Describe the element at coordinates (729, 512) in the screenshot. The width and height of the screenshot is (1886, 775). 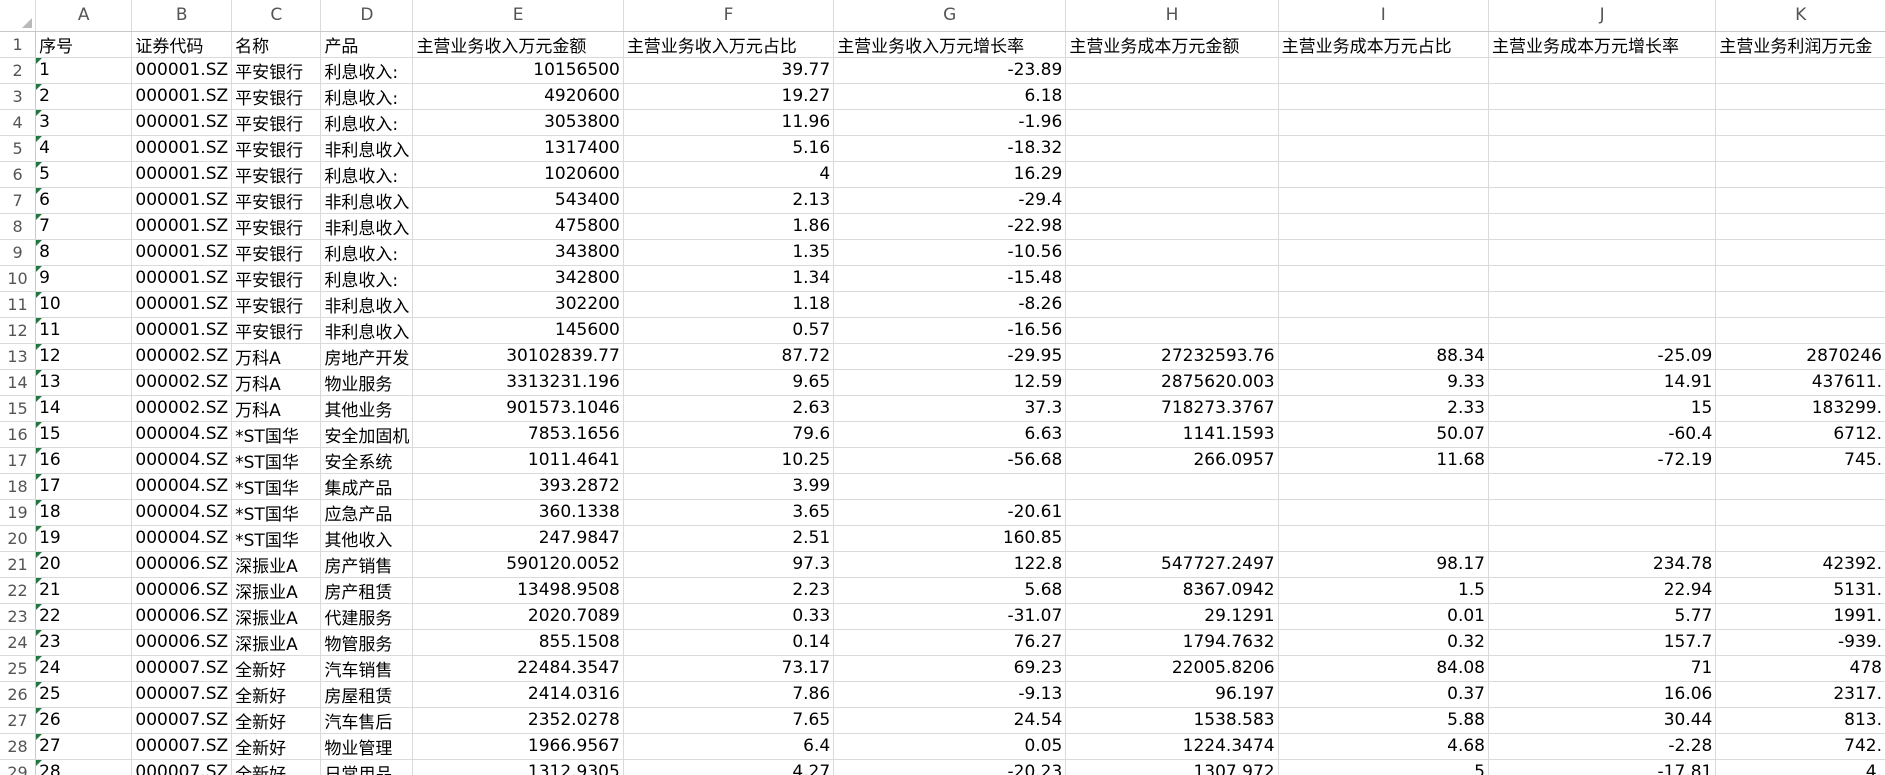
I see `cell-F19: 3.65` at that location.